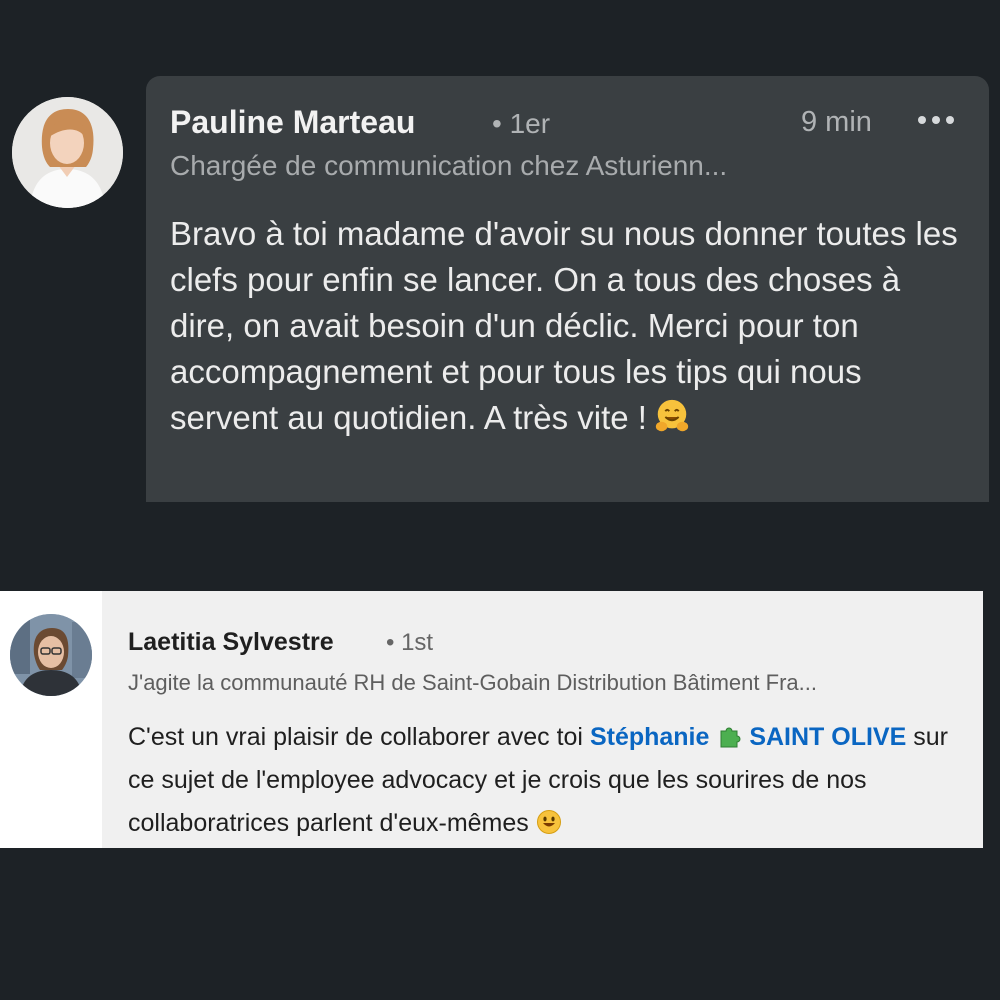 The image size is (1000, 1000). Describe the element at coordinates (292, 122) in the screenshot. I see `comment-author-name: Pauline Marteau` at that location.